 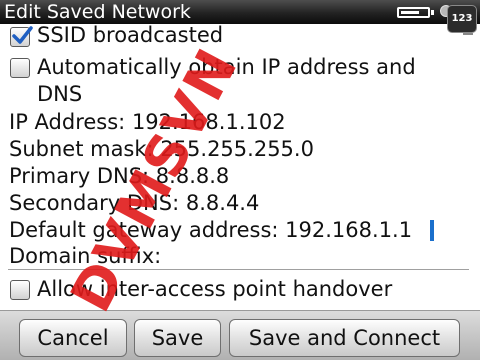 I want to click on primary-dns-label: Primary DNS:, so click(x=79, y=176).